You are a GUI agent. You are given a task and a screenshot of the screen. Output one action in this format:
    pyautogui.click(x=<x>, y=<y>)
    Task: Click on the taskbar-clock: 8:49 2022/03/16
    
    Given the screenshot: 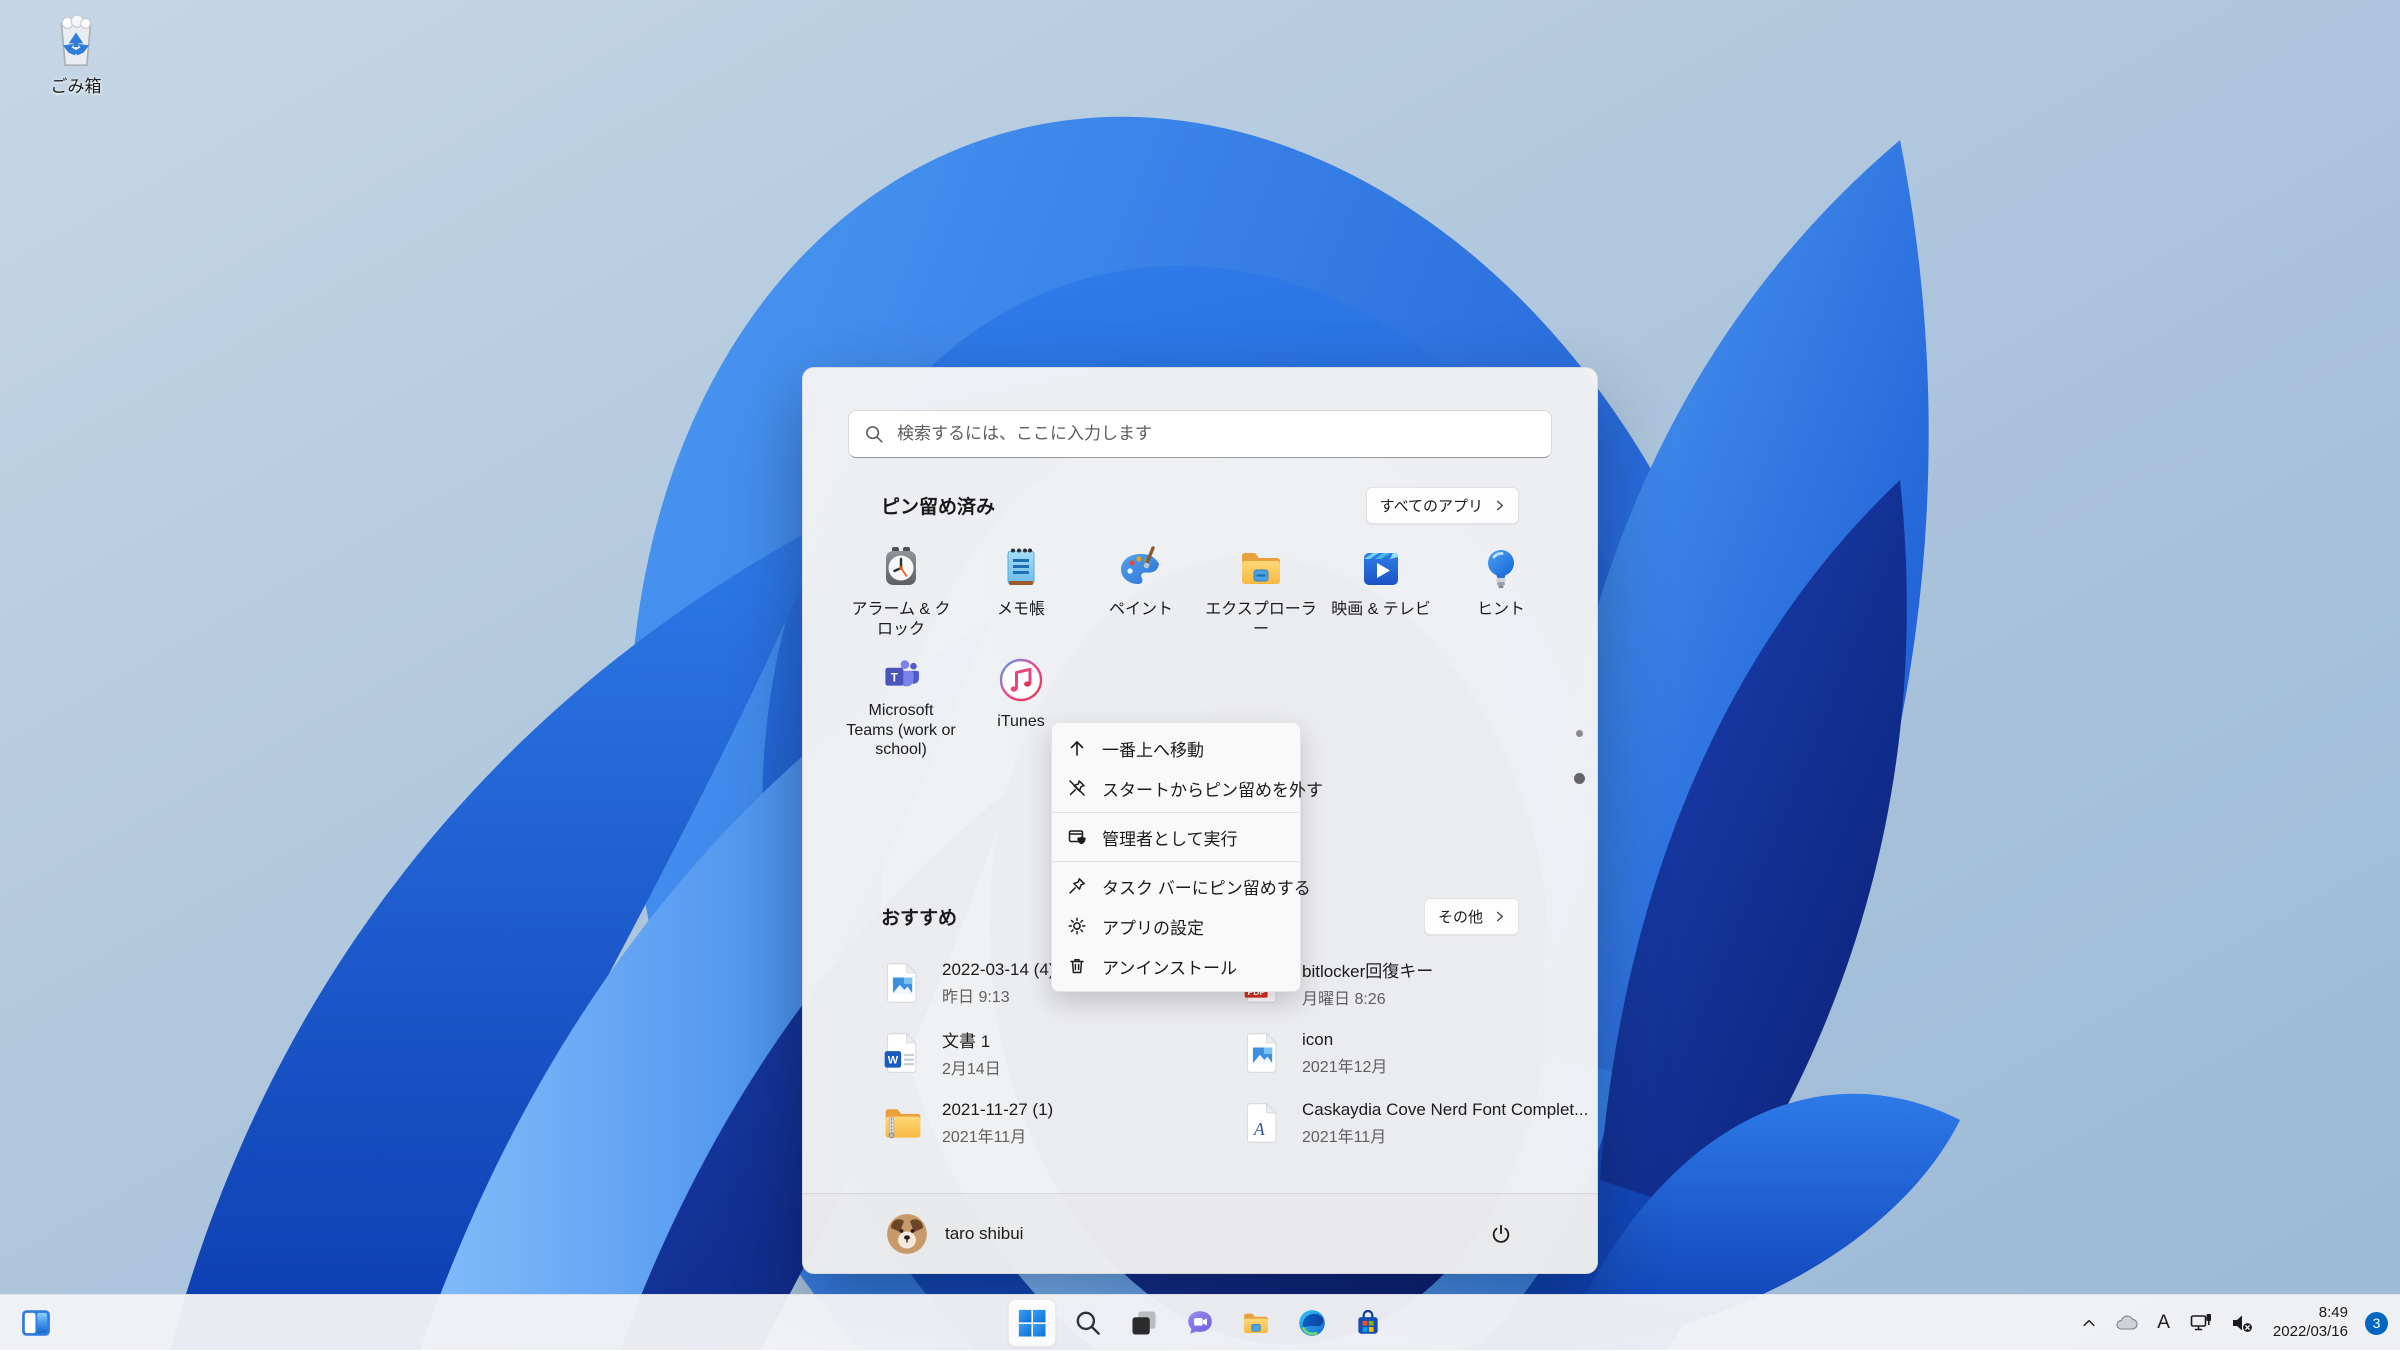 What is the action you would take?
    pyautogui.click(x=2310, y=1323)
    